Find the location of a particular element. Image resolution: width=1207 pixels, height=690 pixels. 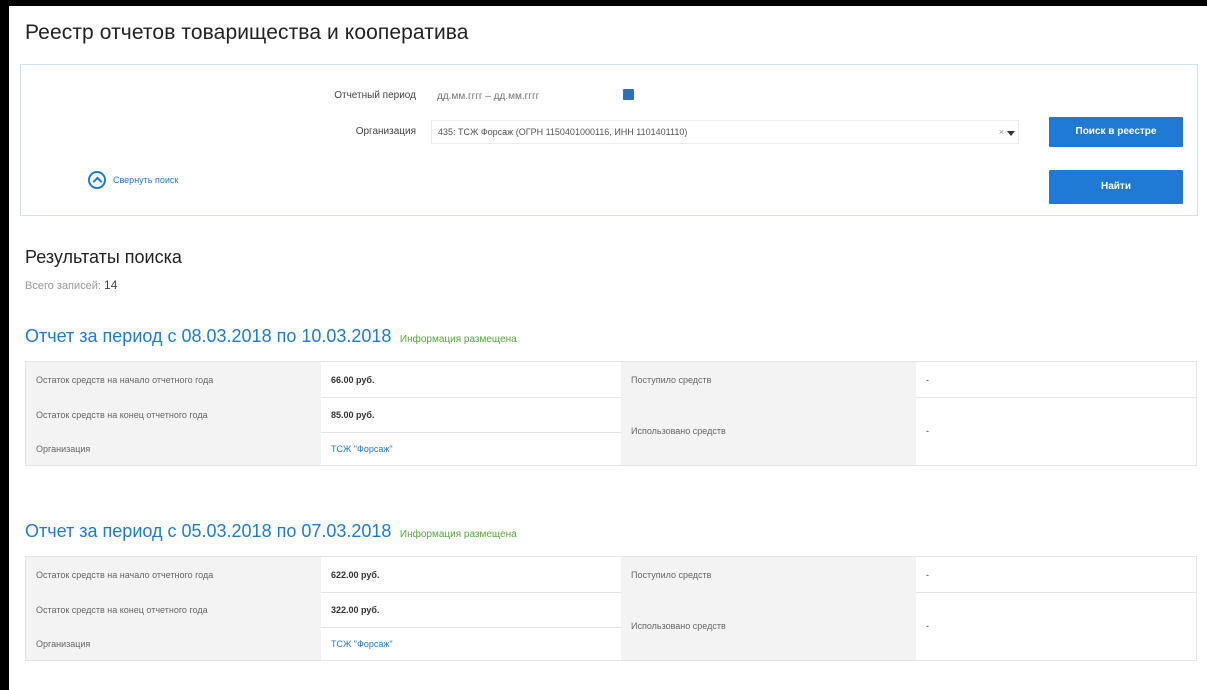

collapse-search: Свернуть поиск is located at coordinates (133, 180).